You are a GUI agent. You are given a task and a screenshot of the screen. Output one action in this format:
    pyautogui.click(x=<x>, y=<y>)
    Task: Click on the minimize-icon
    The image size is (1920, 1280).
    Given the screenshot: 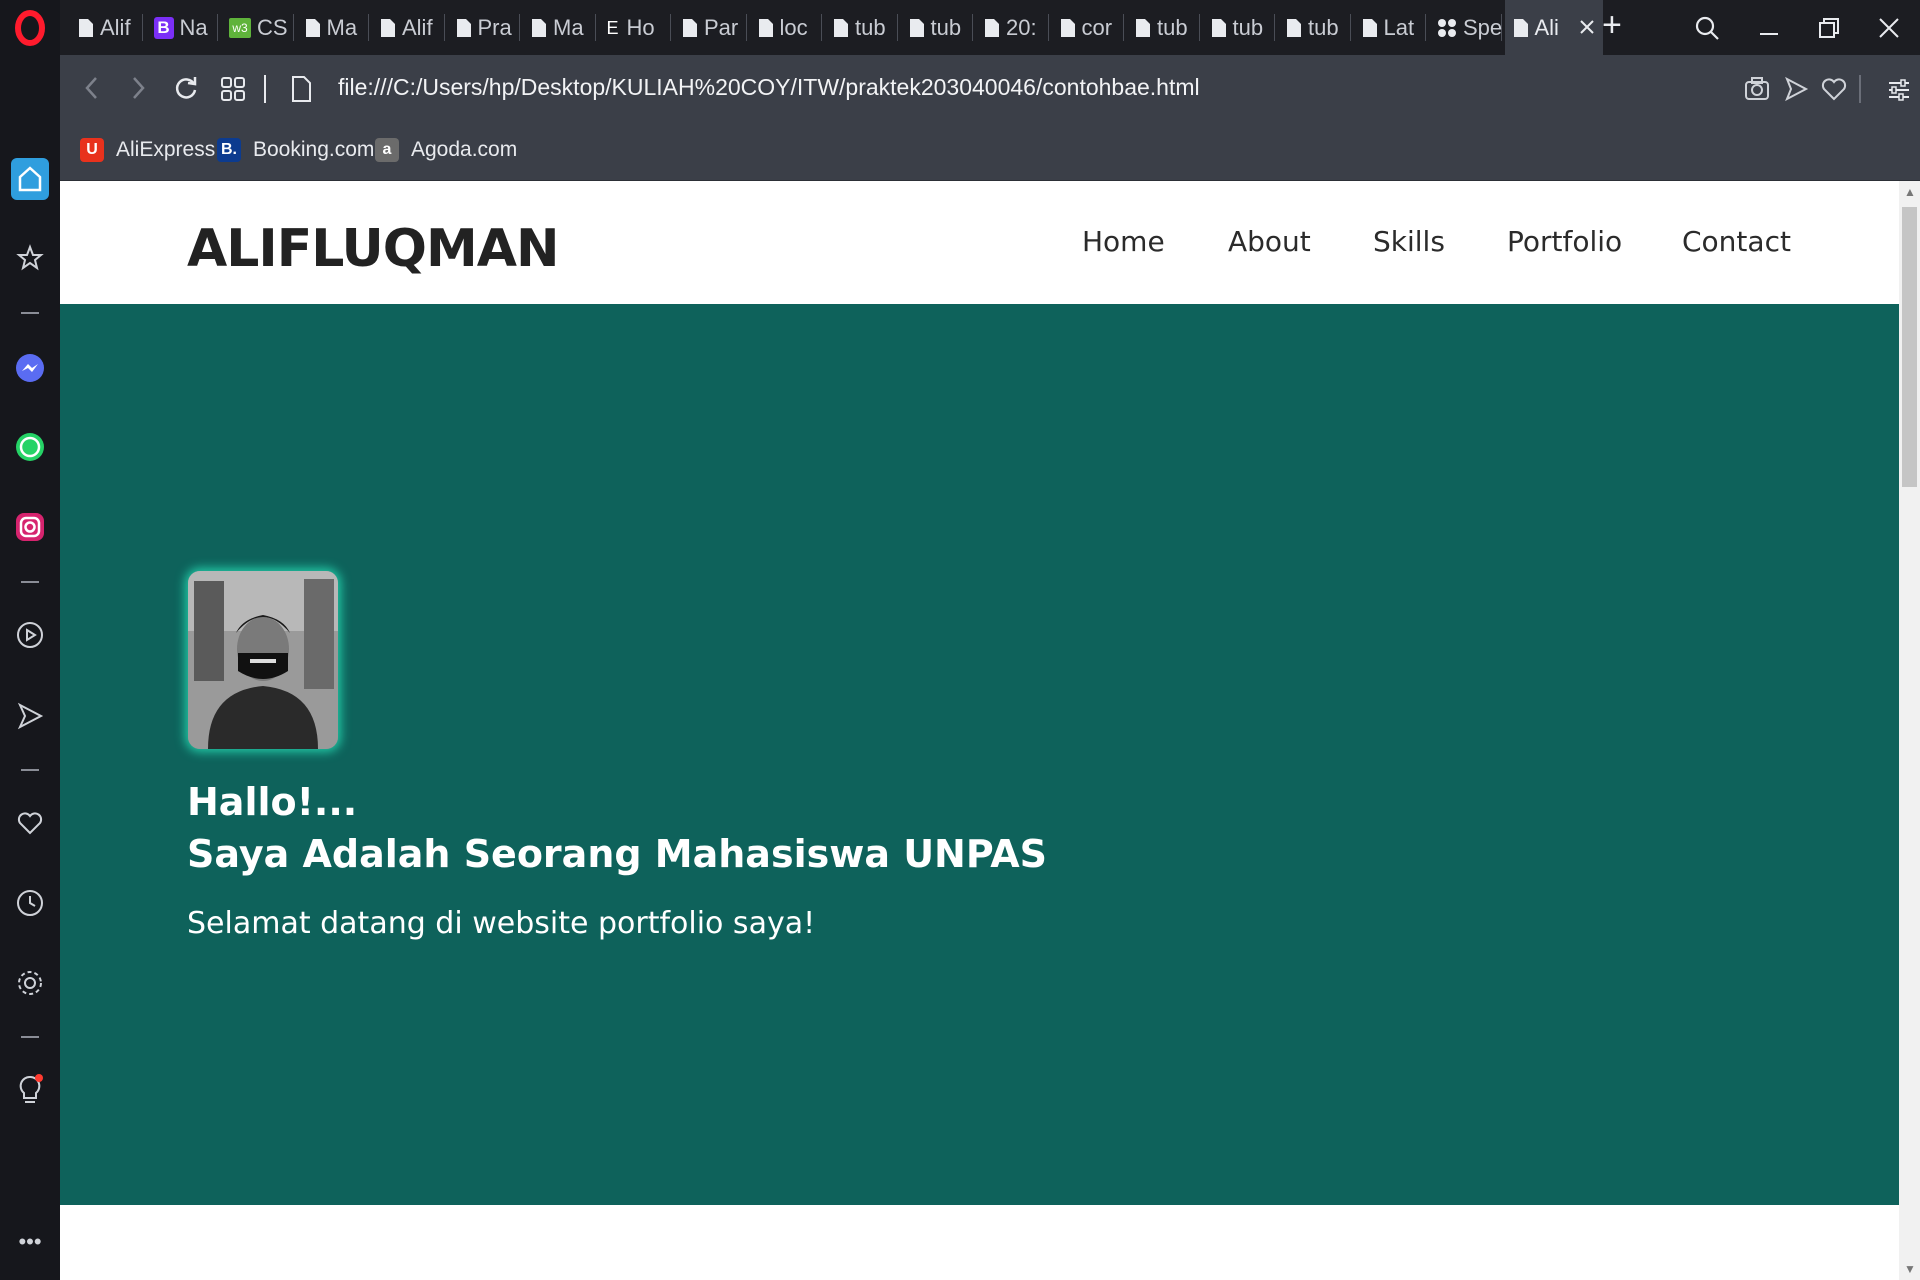 What is the action you would take?
    pyautogui.click(x=1769, y=28)
    